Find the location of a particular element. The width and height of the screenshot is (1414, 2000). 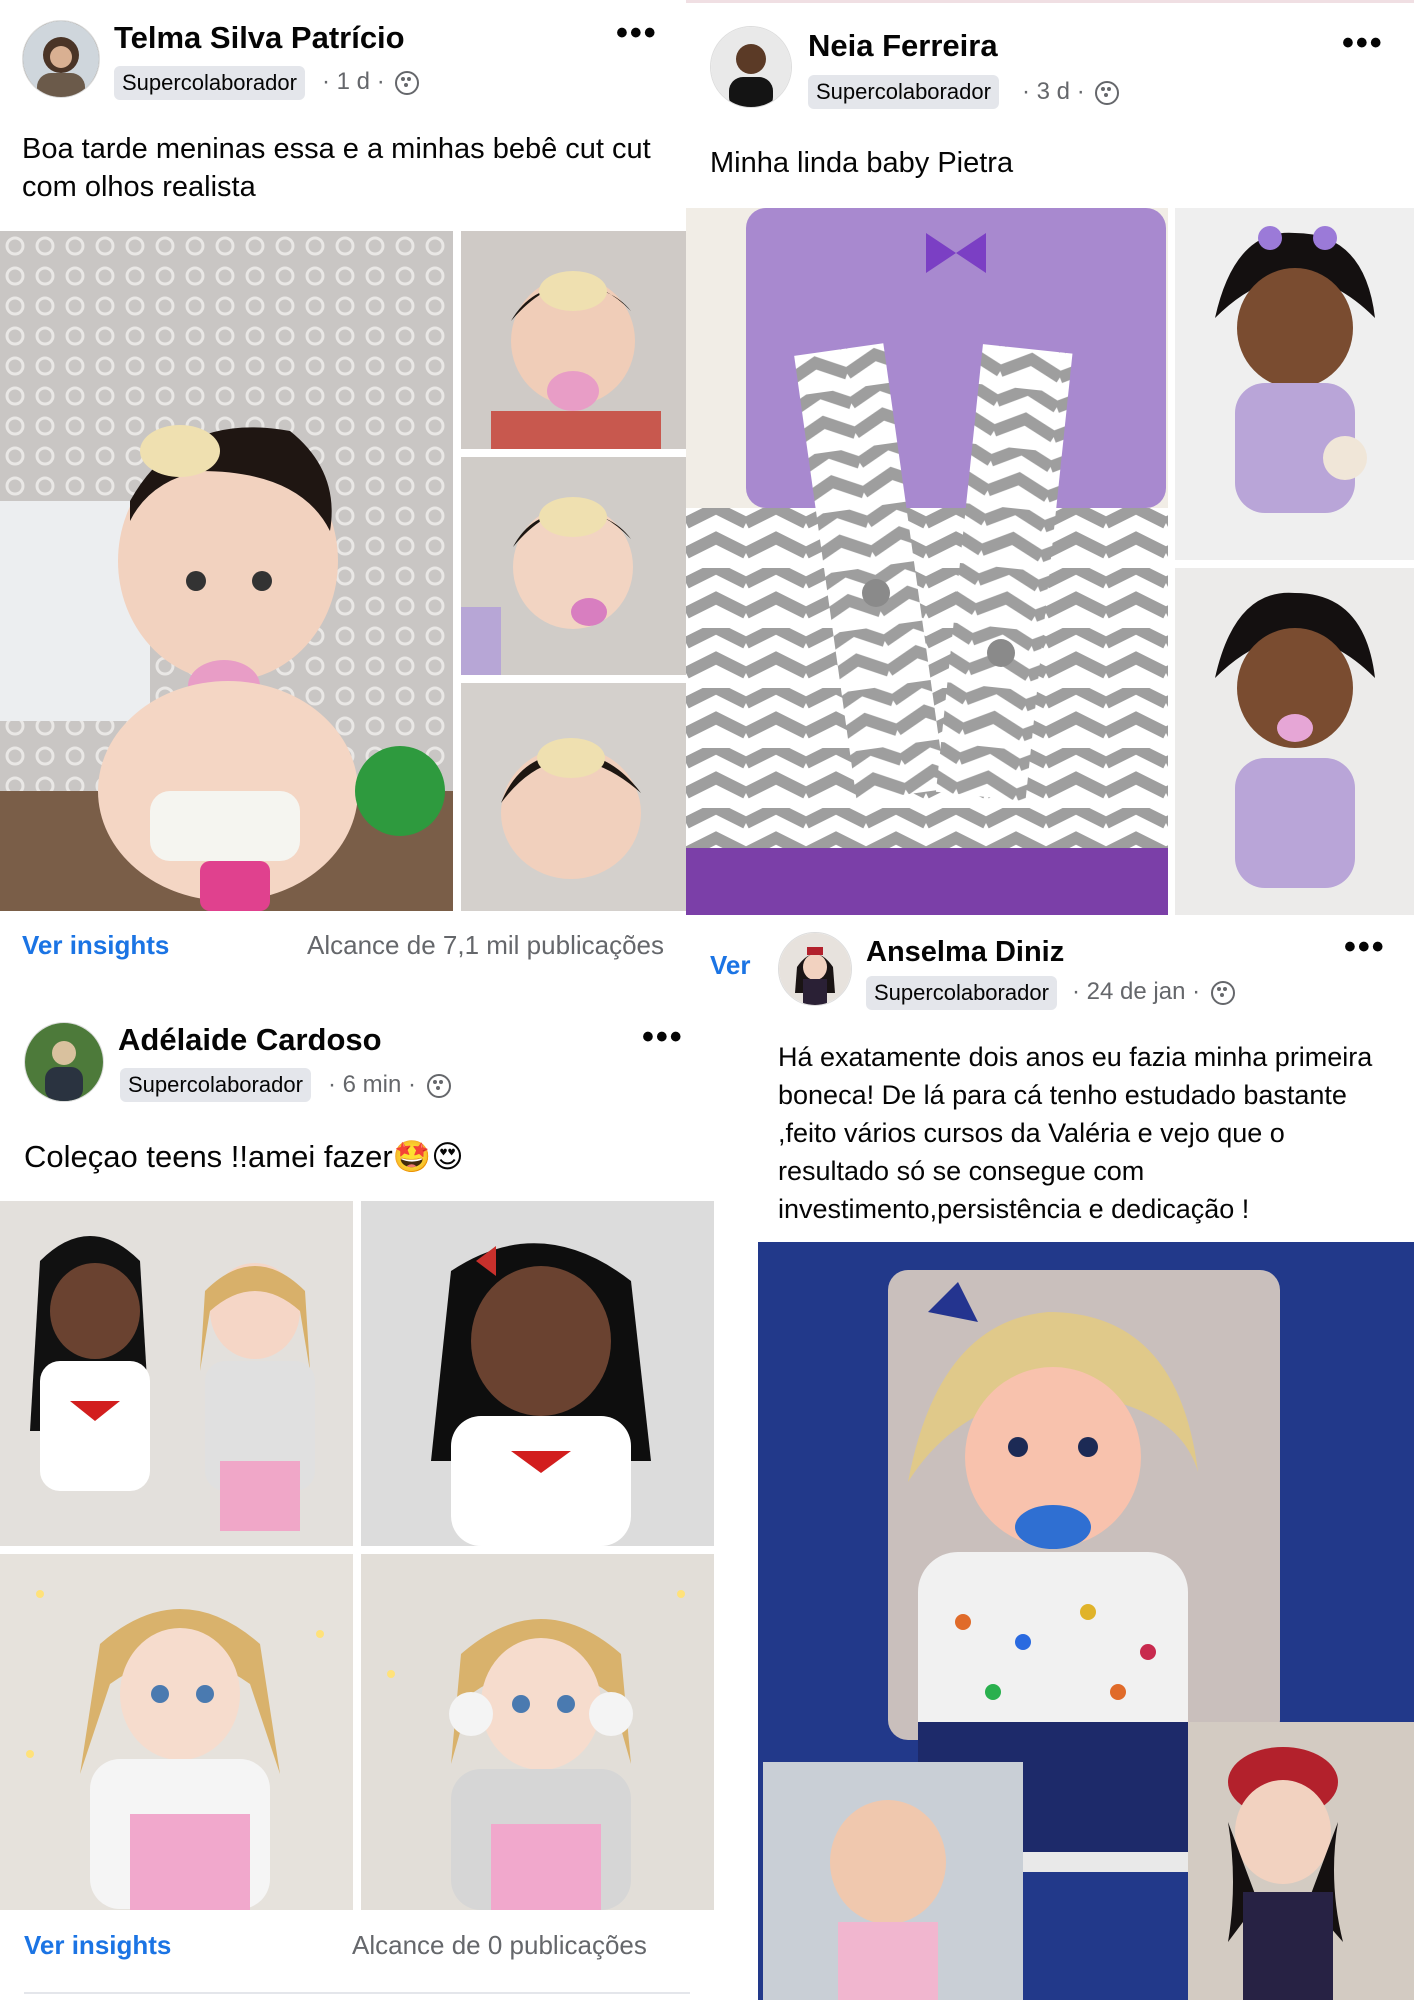

author-name: Neia Ferreira is located at coordinates (903, 46).